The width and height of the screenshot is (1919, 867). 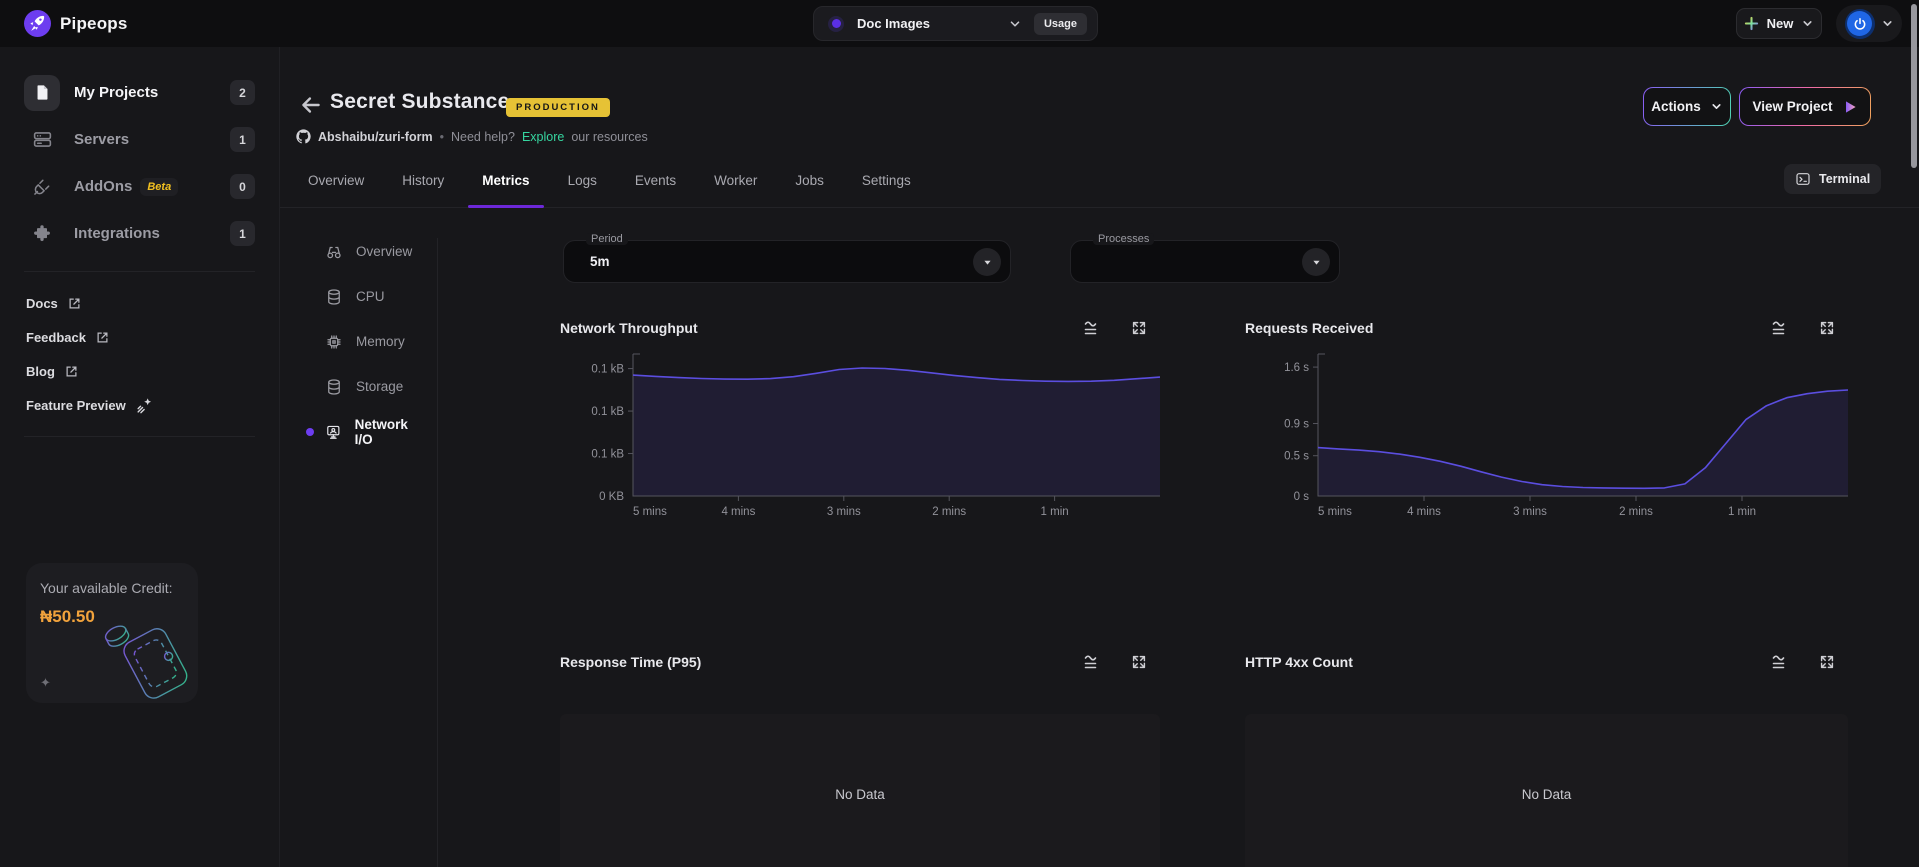 What do you see at coordinates (42, 187) in the screenshot?
I see `plug-icon` at bounding box center [42, 187].